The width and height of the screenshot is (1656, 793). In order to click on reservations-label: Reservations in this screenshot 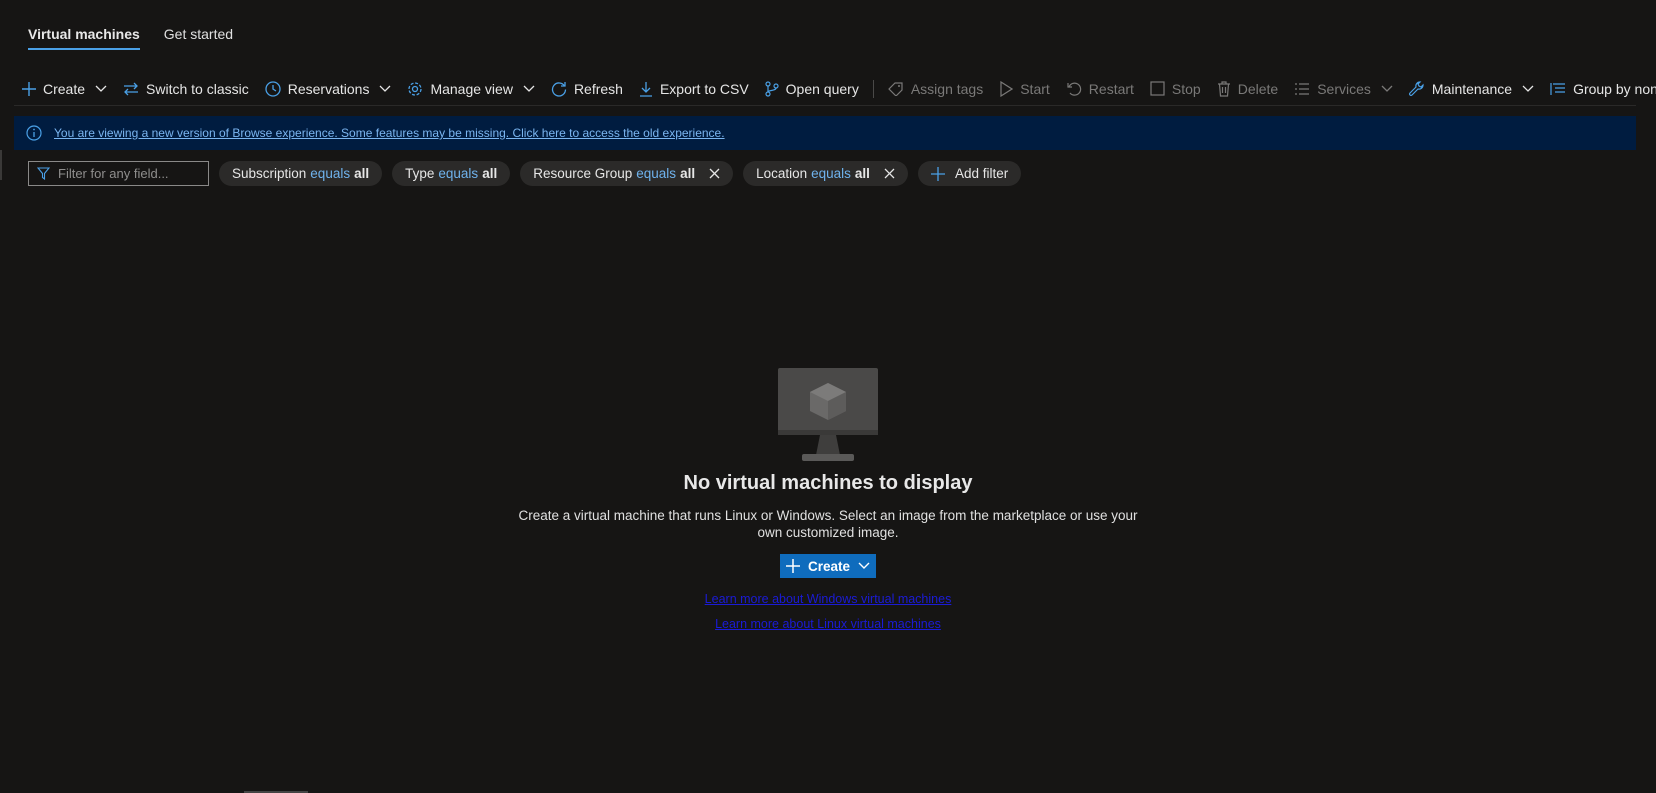, I will do `click(328, 88)`.